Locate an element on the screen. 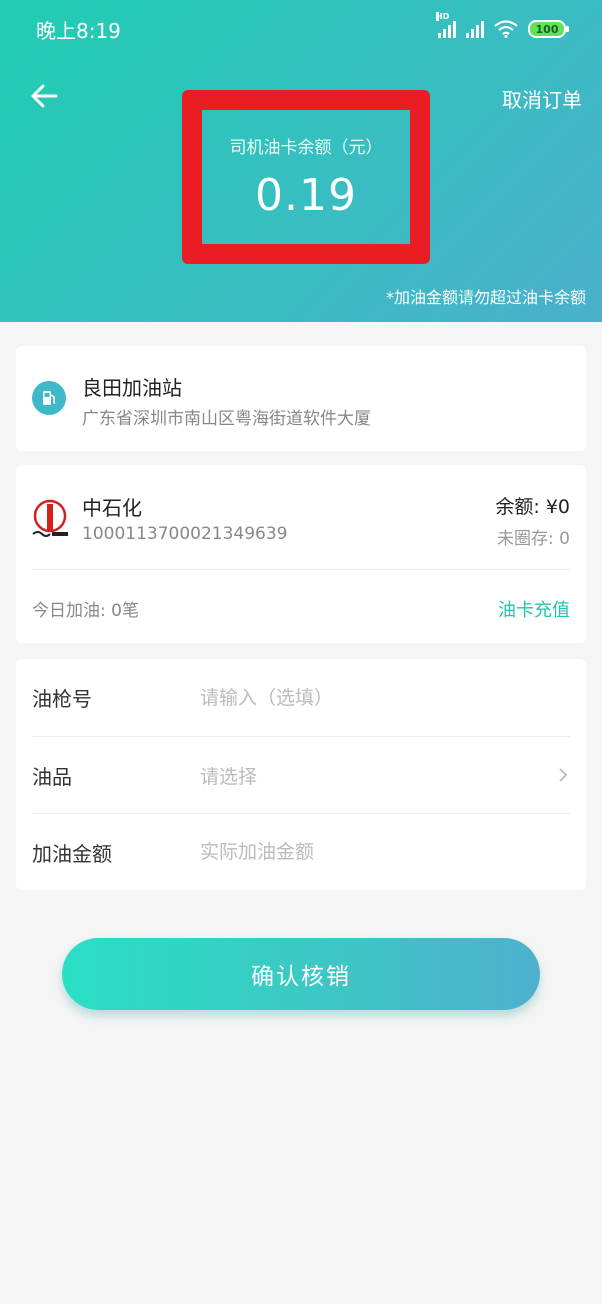  balance-value: 0.19 is located at coordinates (306, 195).